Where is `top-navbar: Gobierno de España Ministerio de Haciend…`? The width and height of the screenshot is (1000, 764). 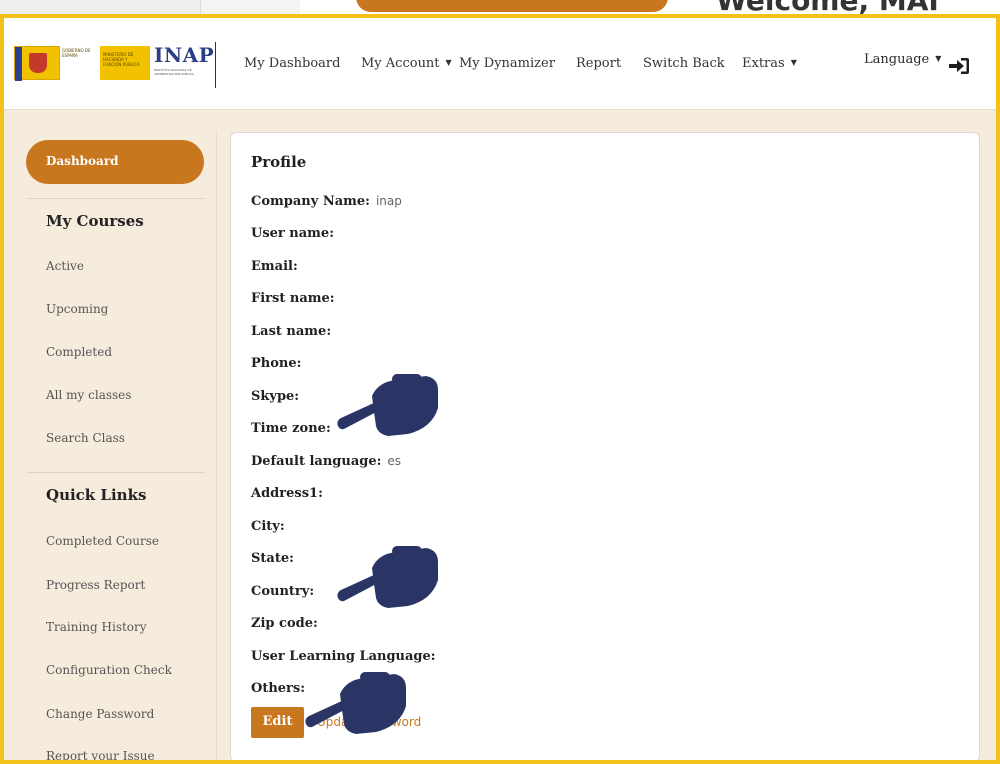
top-navbar: Gobierno de España Ministerio de Haciend… is located at coordinates (500, 64).